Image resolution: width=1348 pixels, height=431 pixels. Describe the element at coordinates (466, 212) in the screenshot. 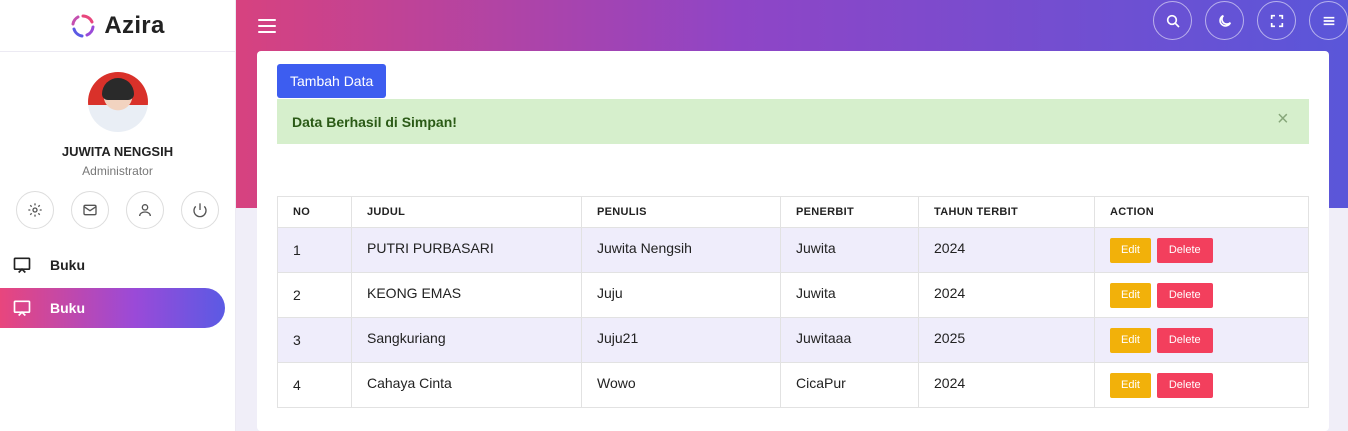

I see `column-header: JUDUL` at that location.